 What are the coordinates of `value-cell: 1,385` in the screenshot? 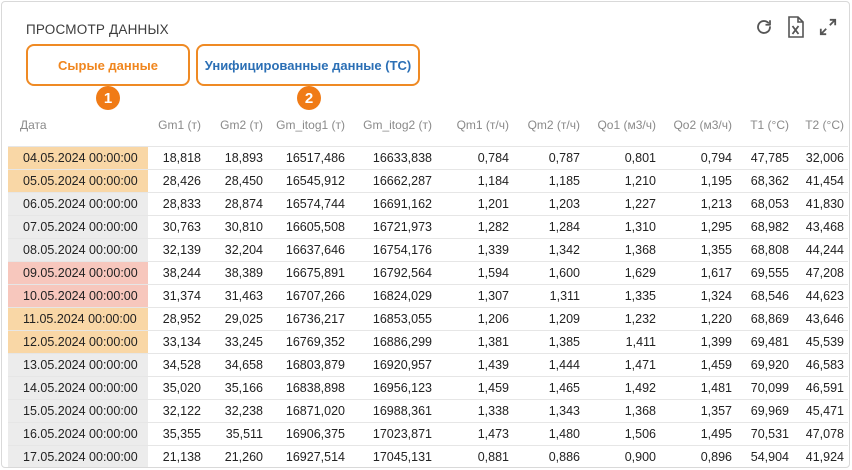 It's located at (548, 342).